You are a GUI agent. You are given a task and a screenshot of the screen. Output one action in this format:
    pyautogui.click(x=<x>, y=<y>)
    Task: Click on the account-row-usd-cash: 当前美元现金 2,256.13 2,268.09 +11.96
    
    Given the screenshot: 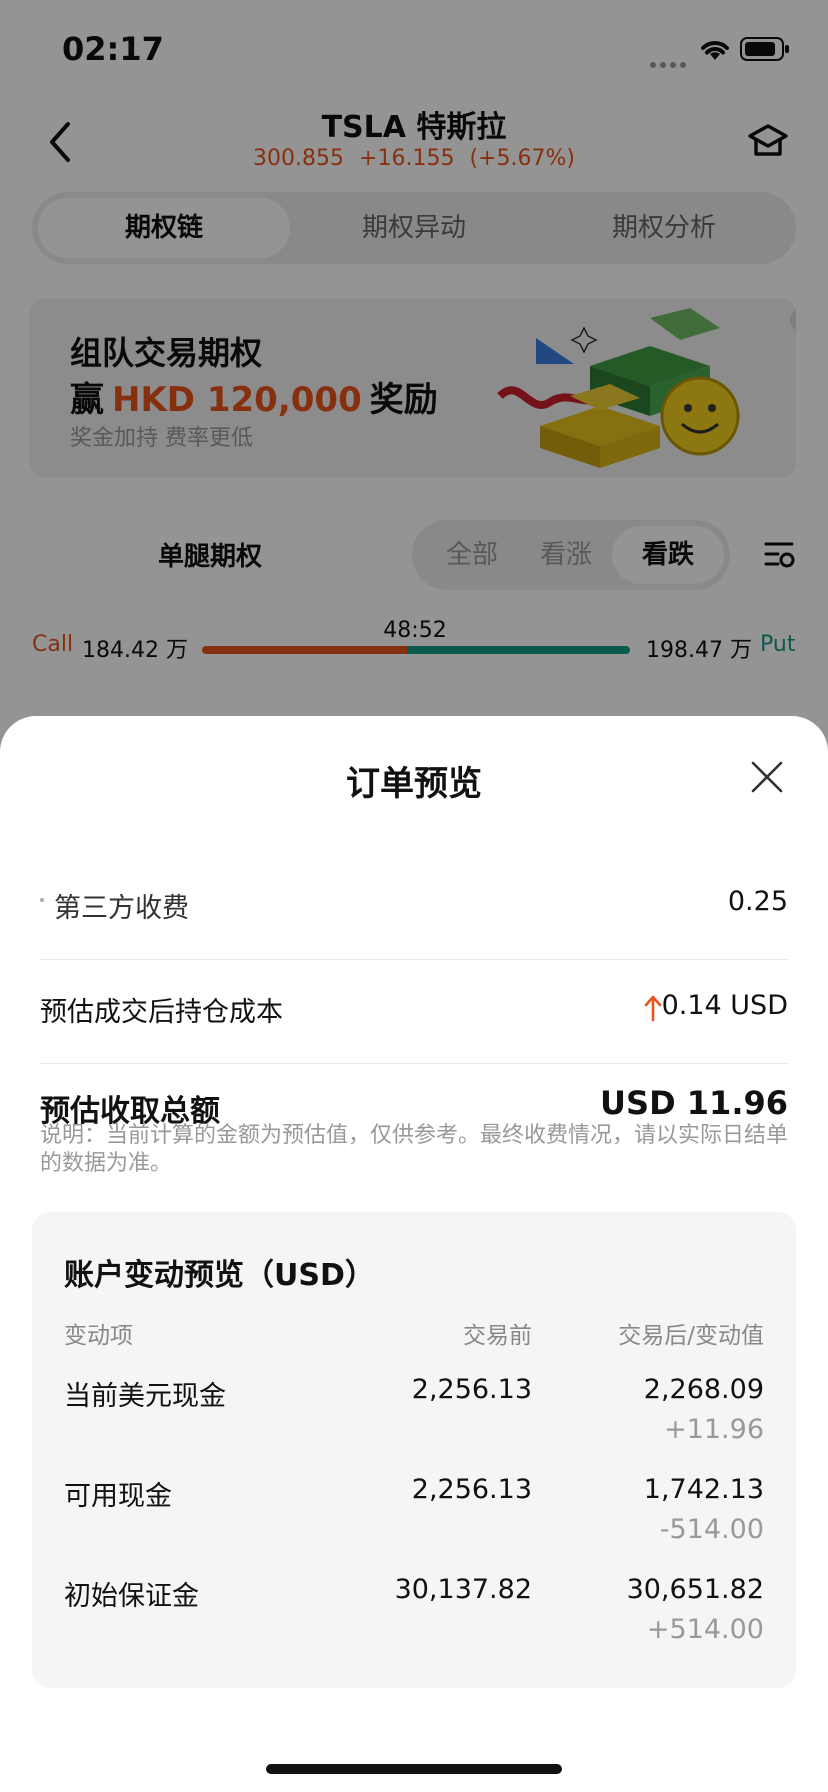 What is the action you would take?
    pyautogui.click(x=414, y=1424)
    